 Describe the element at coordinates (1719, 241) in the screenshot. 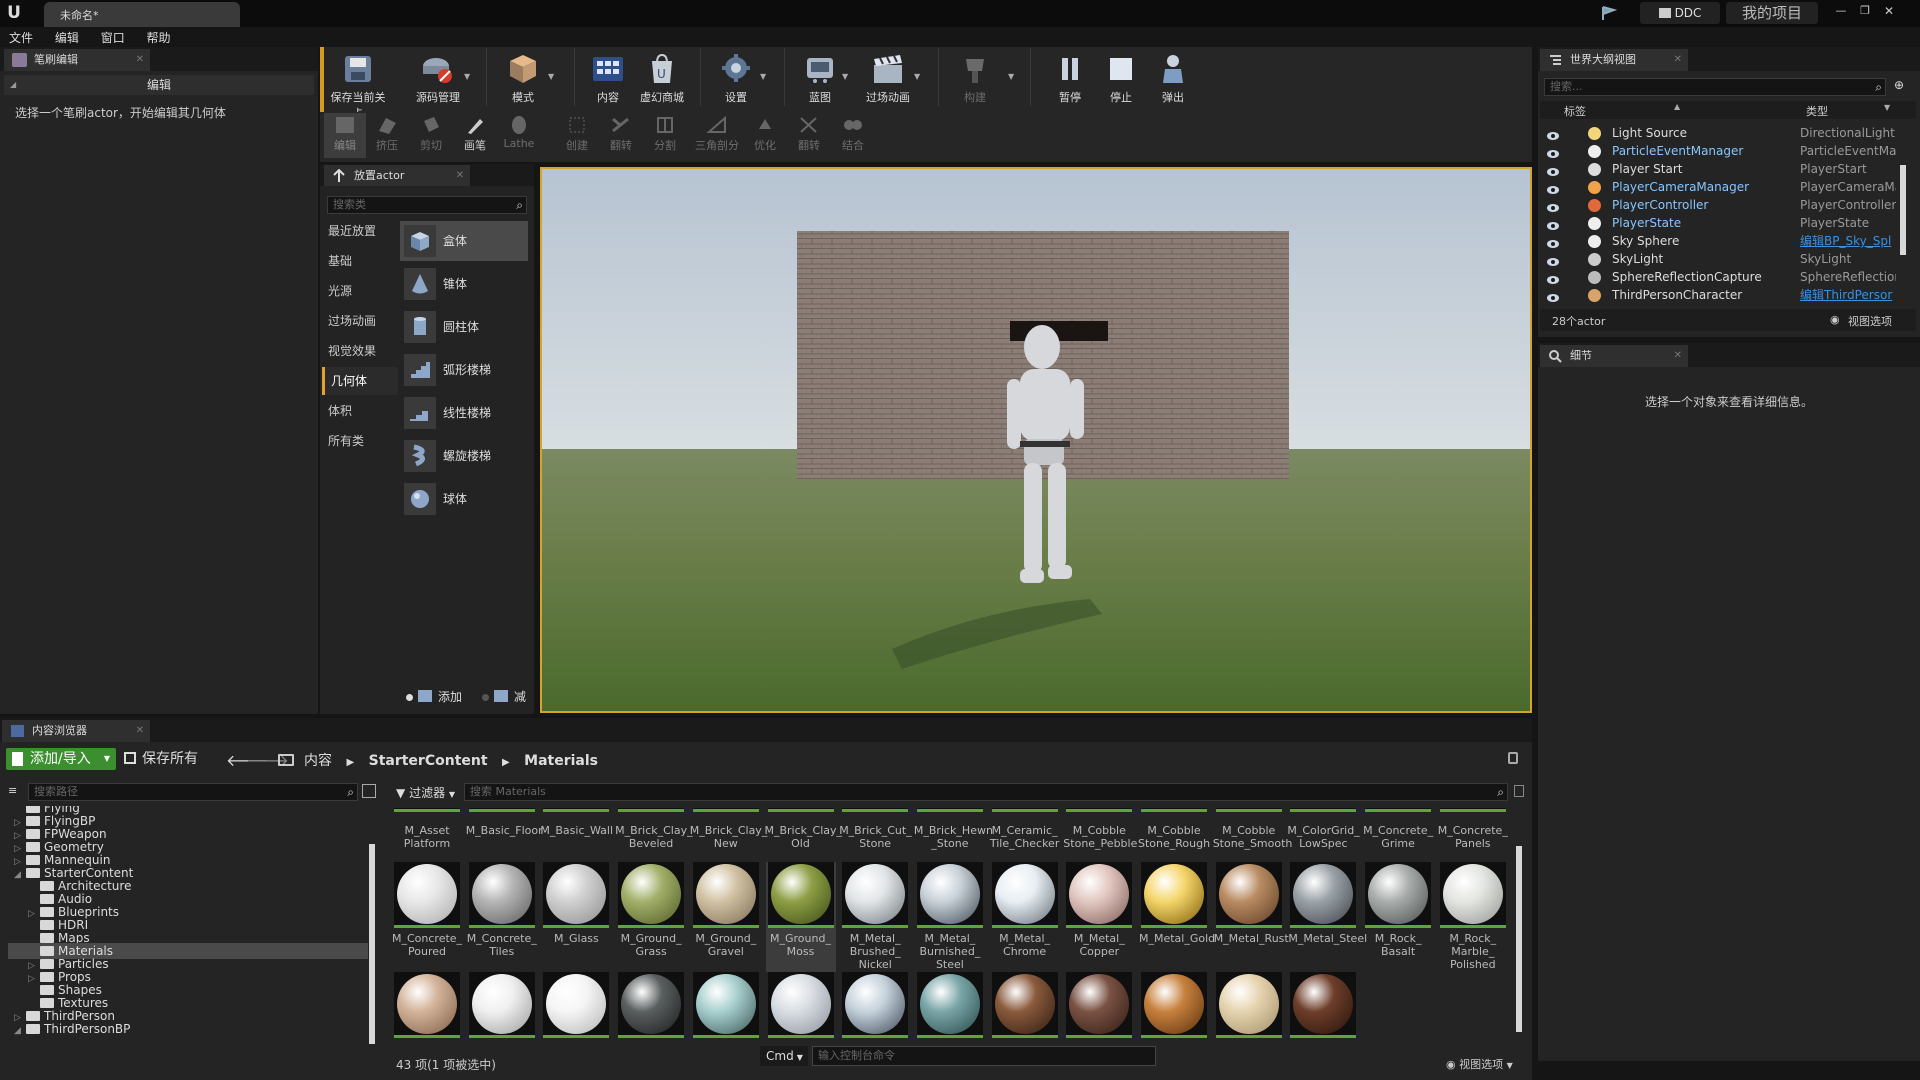

I see `outliner-row: Sky Sphere 编辑BP_Sky_Spl` at that location.